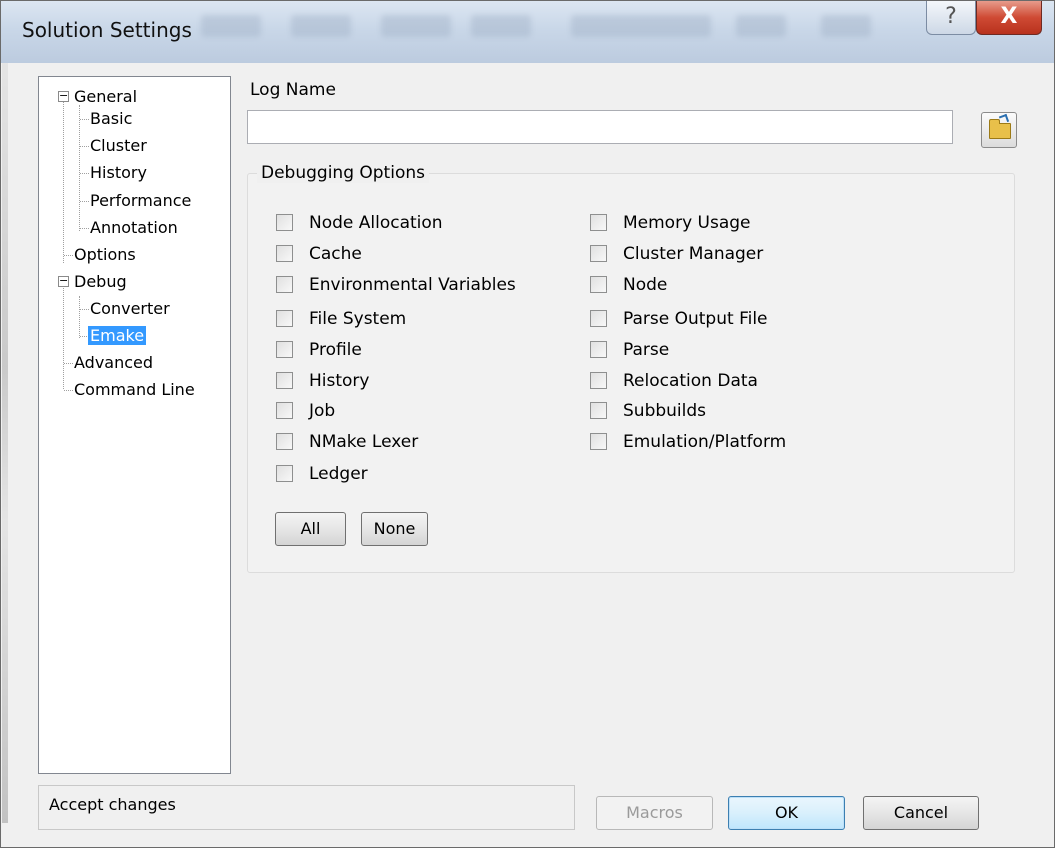  I want to click on window-title: Solution Settings, so click(107, 30).